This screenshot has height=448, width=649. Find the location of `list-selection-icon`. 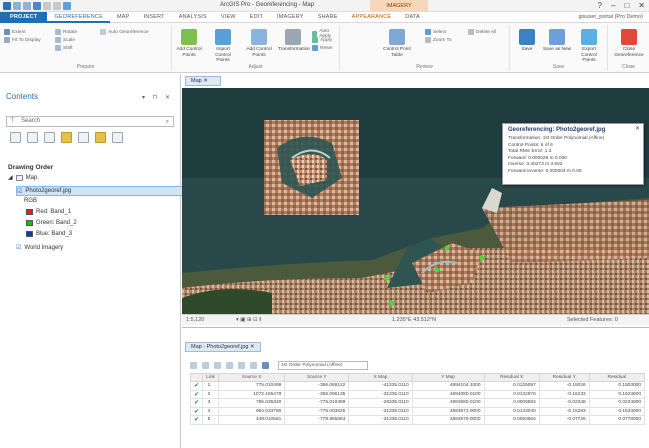

list-selection-icon is located at coordinates (49, 137).